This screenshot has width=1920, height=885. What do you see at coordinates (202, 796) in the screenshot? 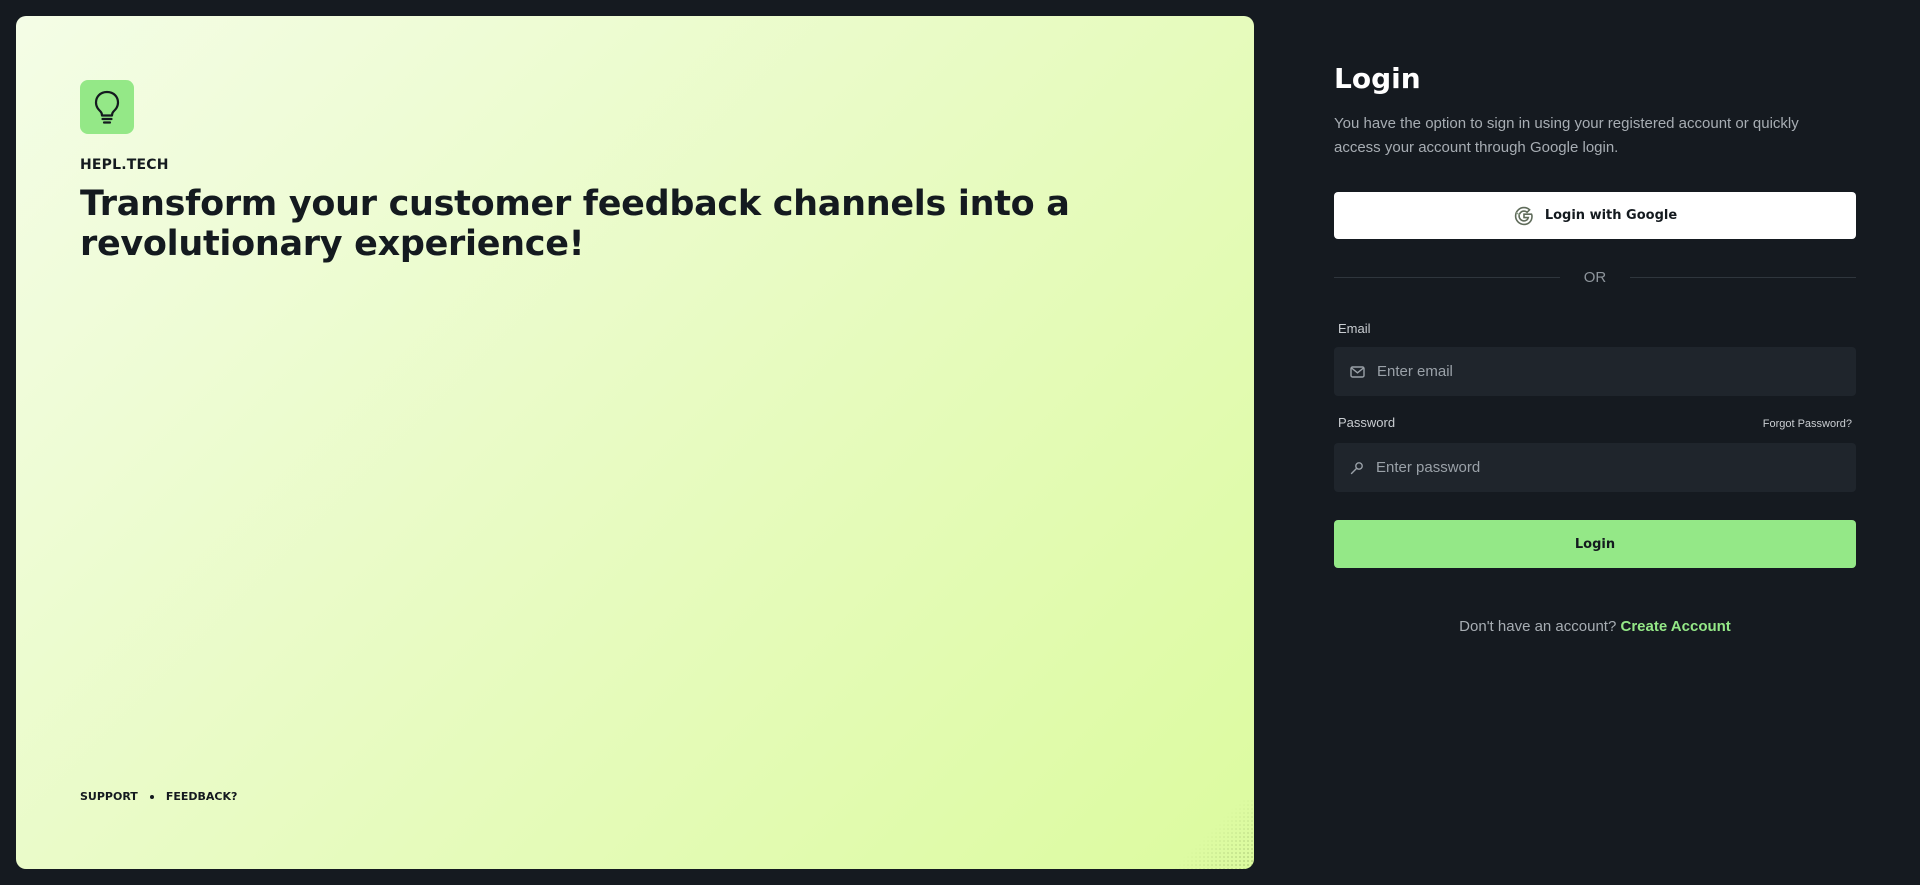
I see `feedback-link: FEEDBACK?` at bounding box center [202, 796].